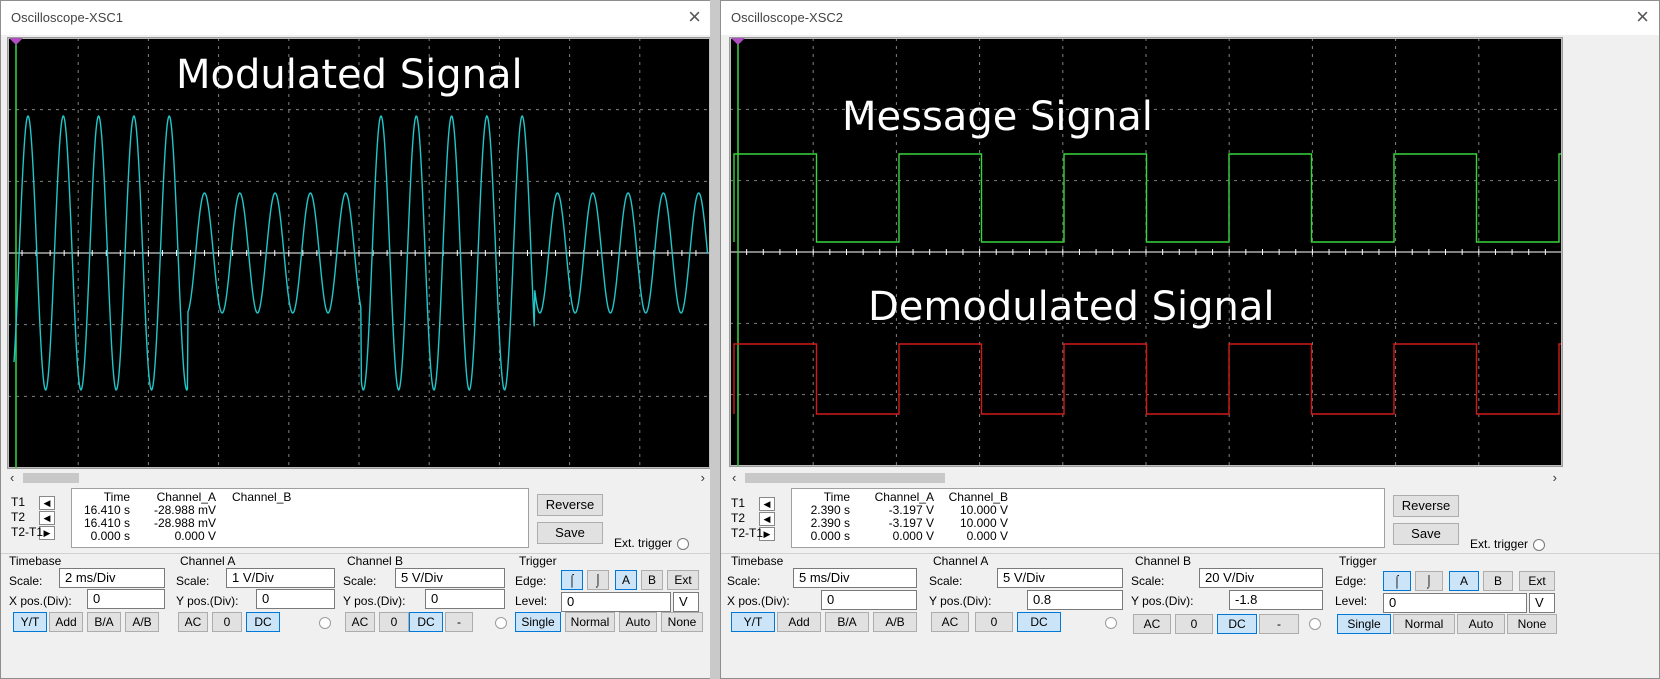  Describe the element at coordinates (1060, 578) in the screenshot. I see `channel-a-scale-field: 5 V/Div` at that location.